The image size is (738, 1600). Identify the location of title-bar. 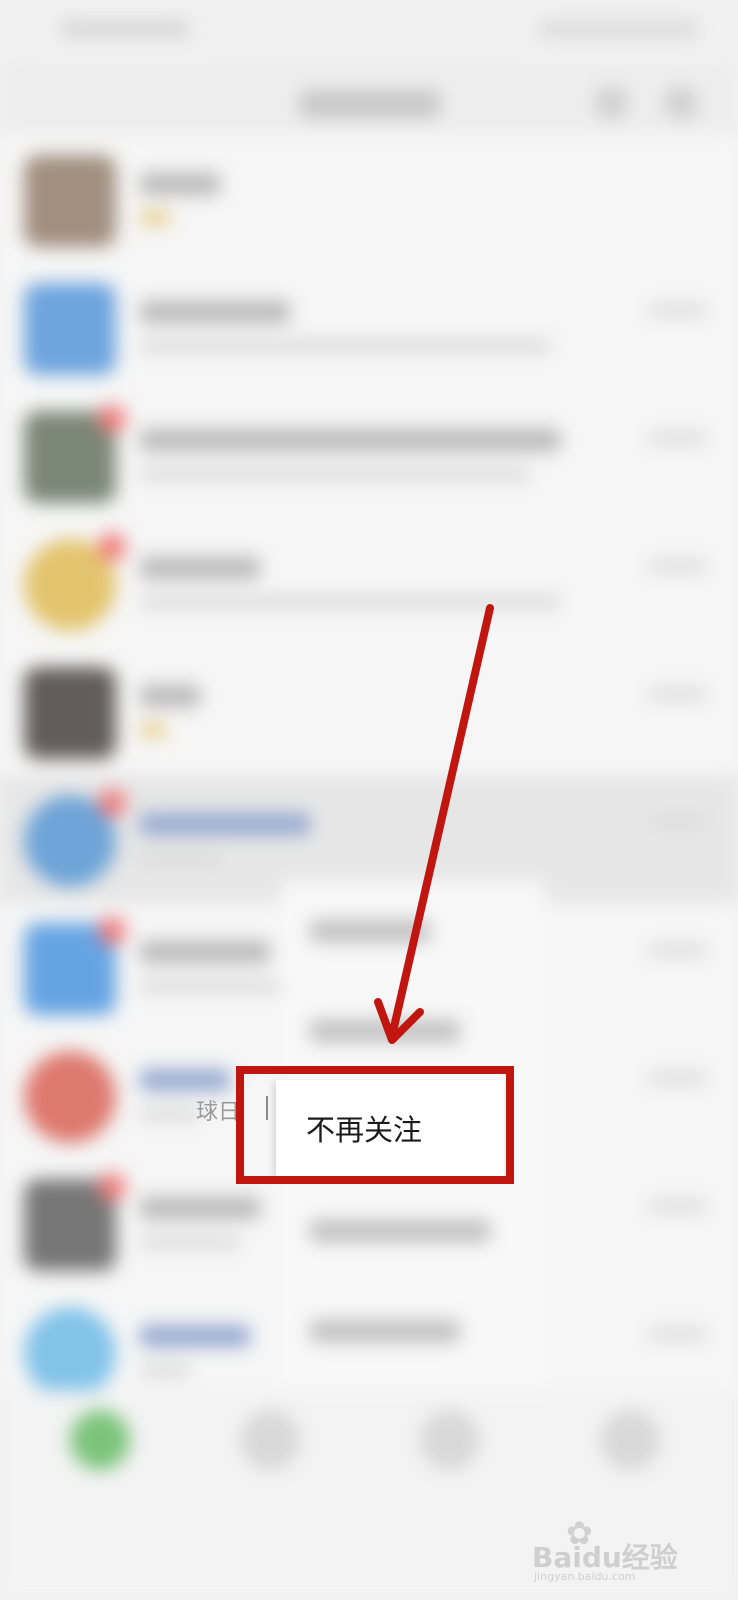
(369, 100).